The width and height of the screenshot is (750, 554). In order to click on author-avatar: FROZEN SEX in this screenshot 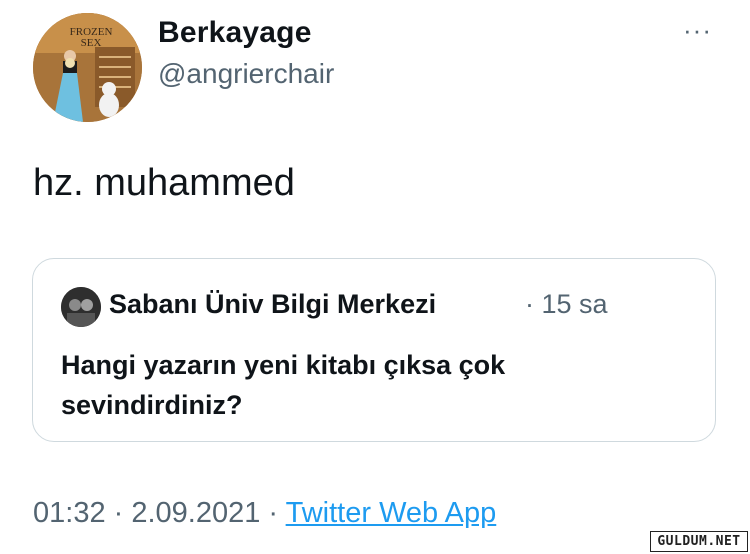, I will do `click(87, 67)`.